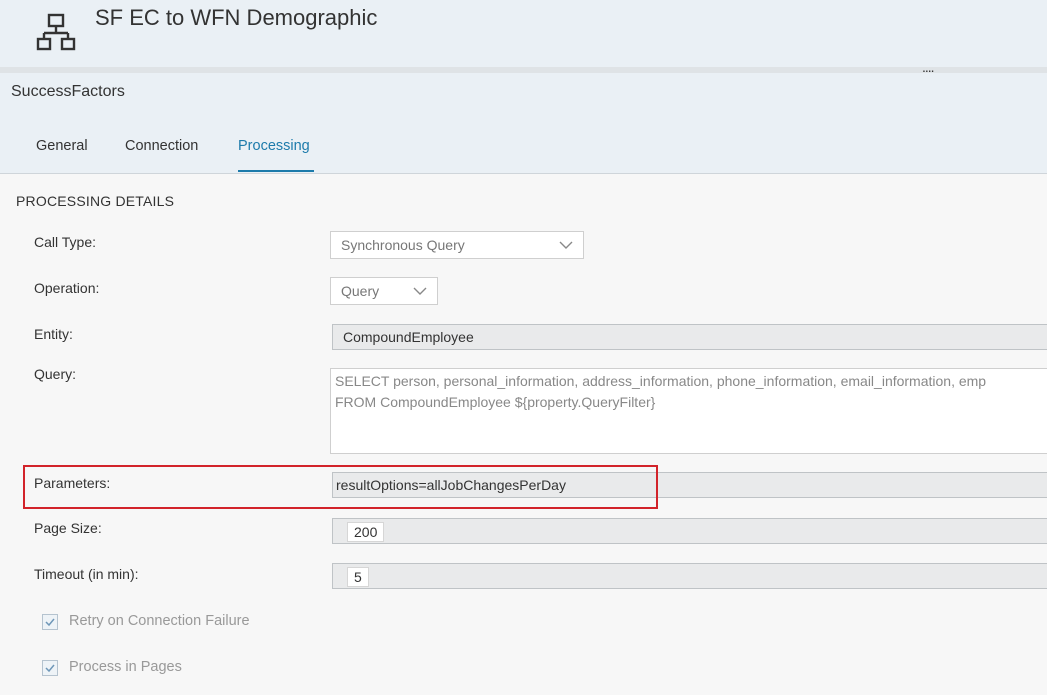 Image resolution: width=1047 pixels, height=695 pixels. Describe the element at coordinates (67, 288) in the screenshot. I see `operation-label: Operation:` at that location.